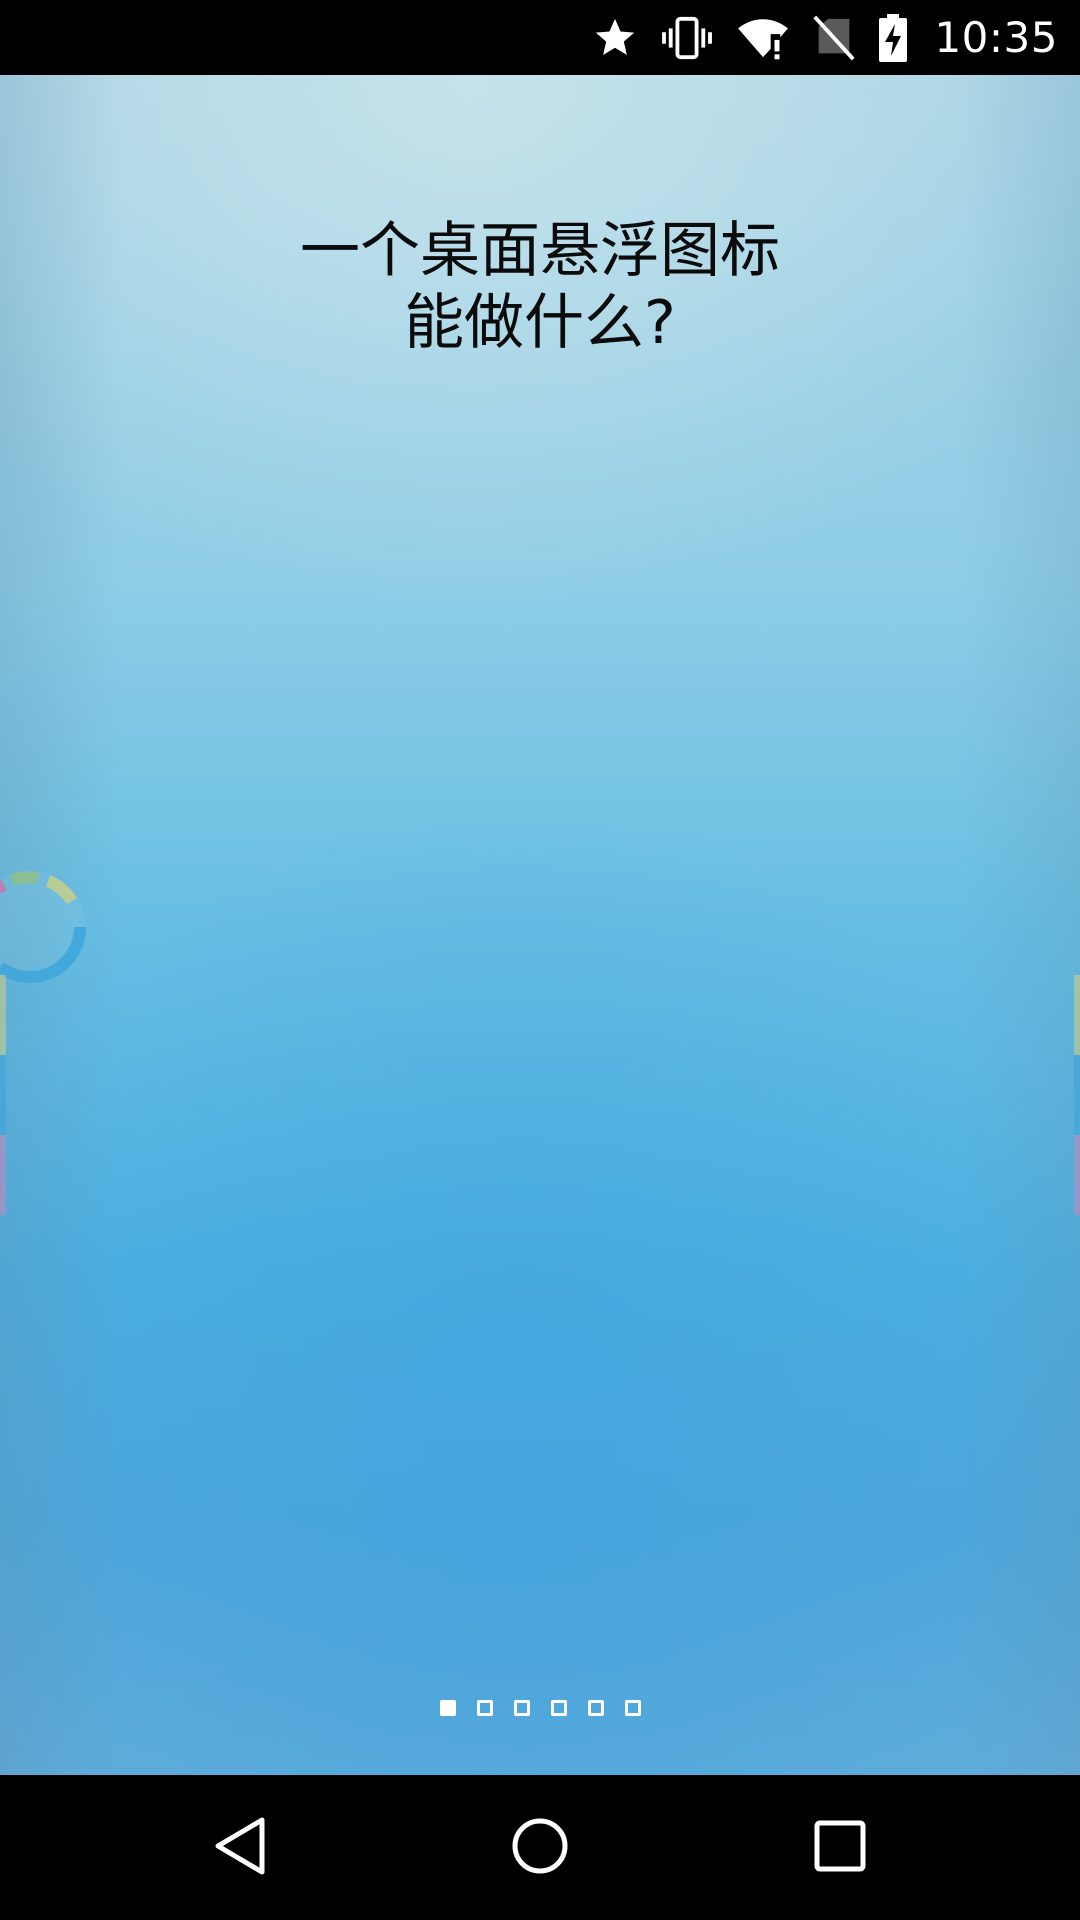 This screenshot has width=1080, height=1920. What do you see at coordinates (540, 251) in the screenshot?
I see `intro-title-line-1: 一个桌面悬浮图标` at bounding box center [540, 251].